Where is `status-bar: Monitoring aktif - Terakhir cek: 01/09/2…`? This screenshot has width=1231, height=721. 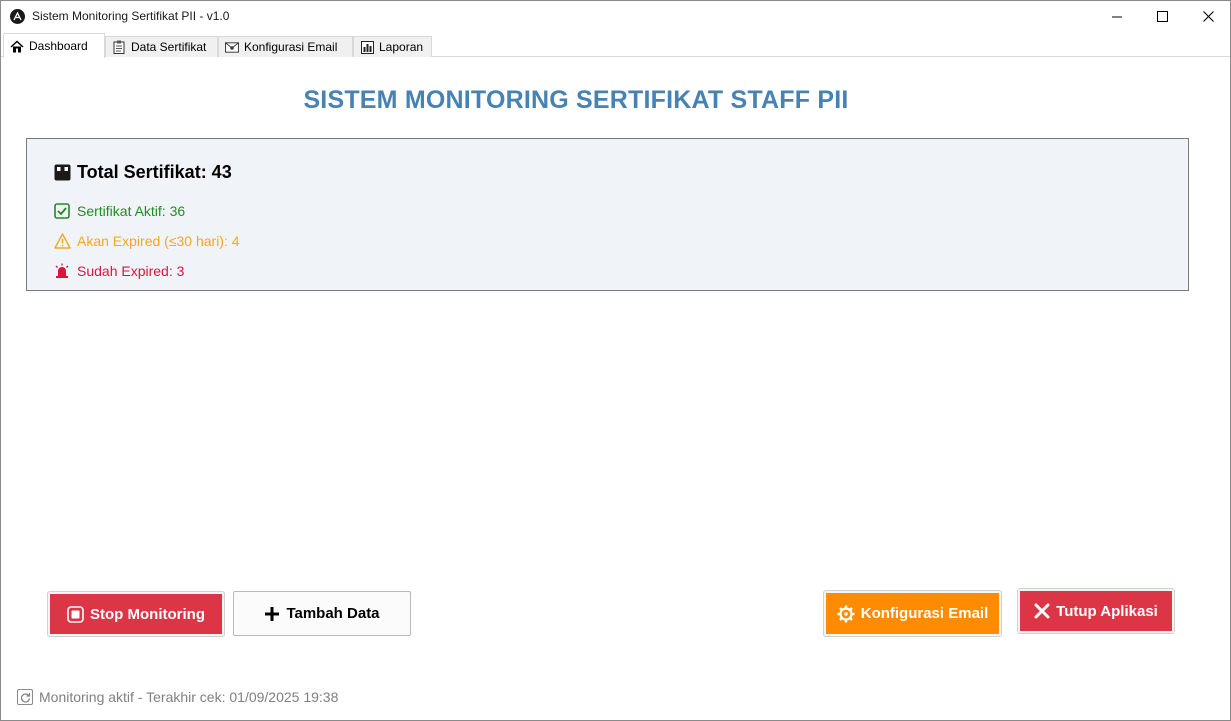 status-bar: Monitoring aktif - Terakhir cek: 01/09/2… is located at coordinates (177, 697).